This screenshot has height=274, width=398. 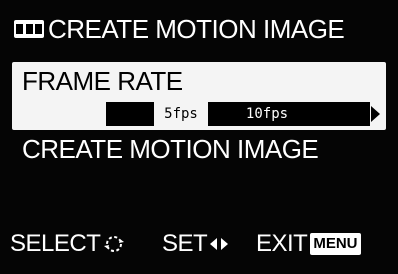 I want to click on select-label: SELECT, so click(x=55, y=243).